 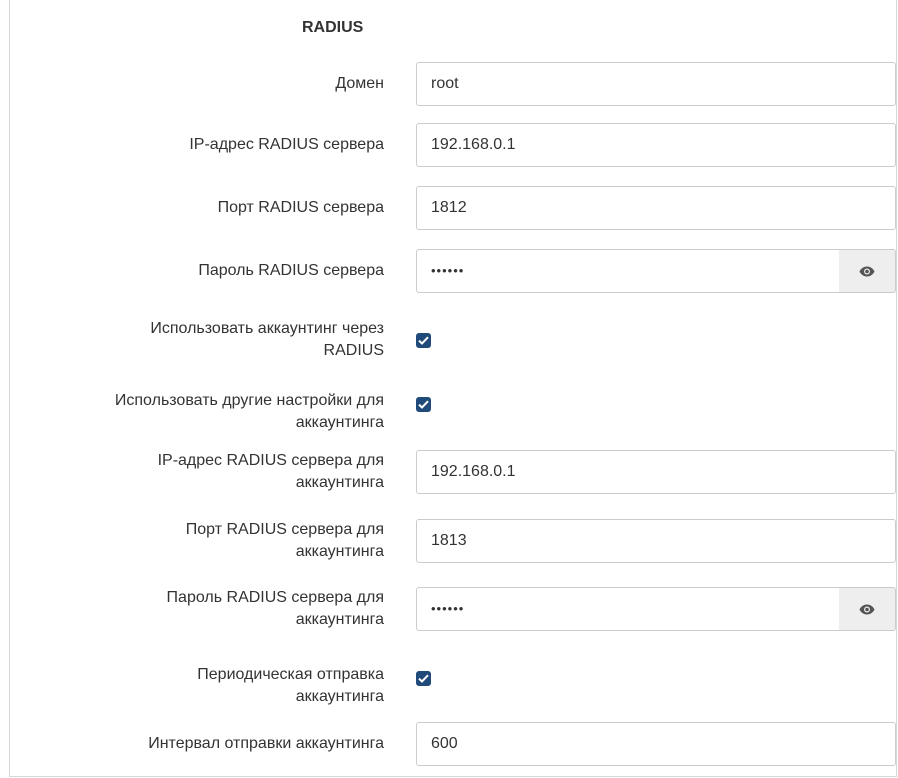 I want to click on other-settings-checkbox, so click(x=423, y=404).